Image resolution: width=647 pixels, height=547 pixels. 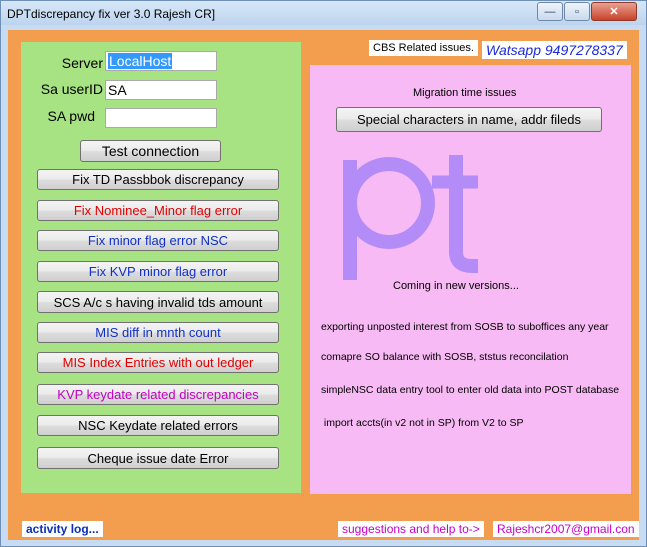 What do you see at coordinates (158, 210) in the screenshot?
I see `fix-button-2: Fix Nominee_Minor flag error` at bounding box center [158, 210].